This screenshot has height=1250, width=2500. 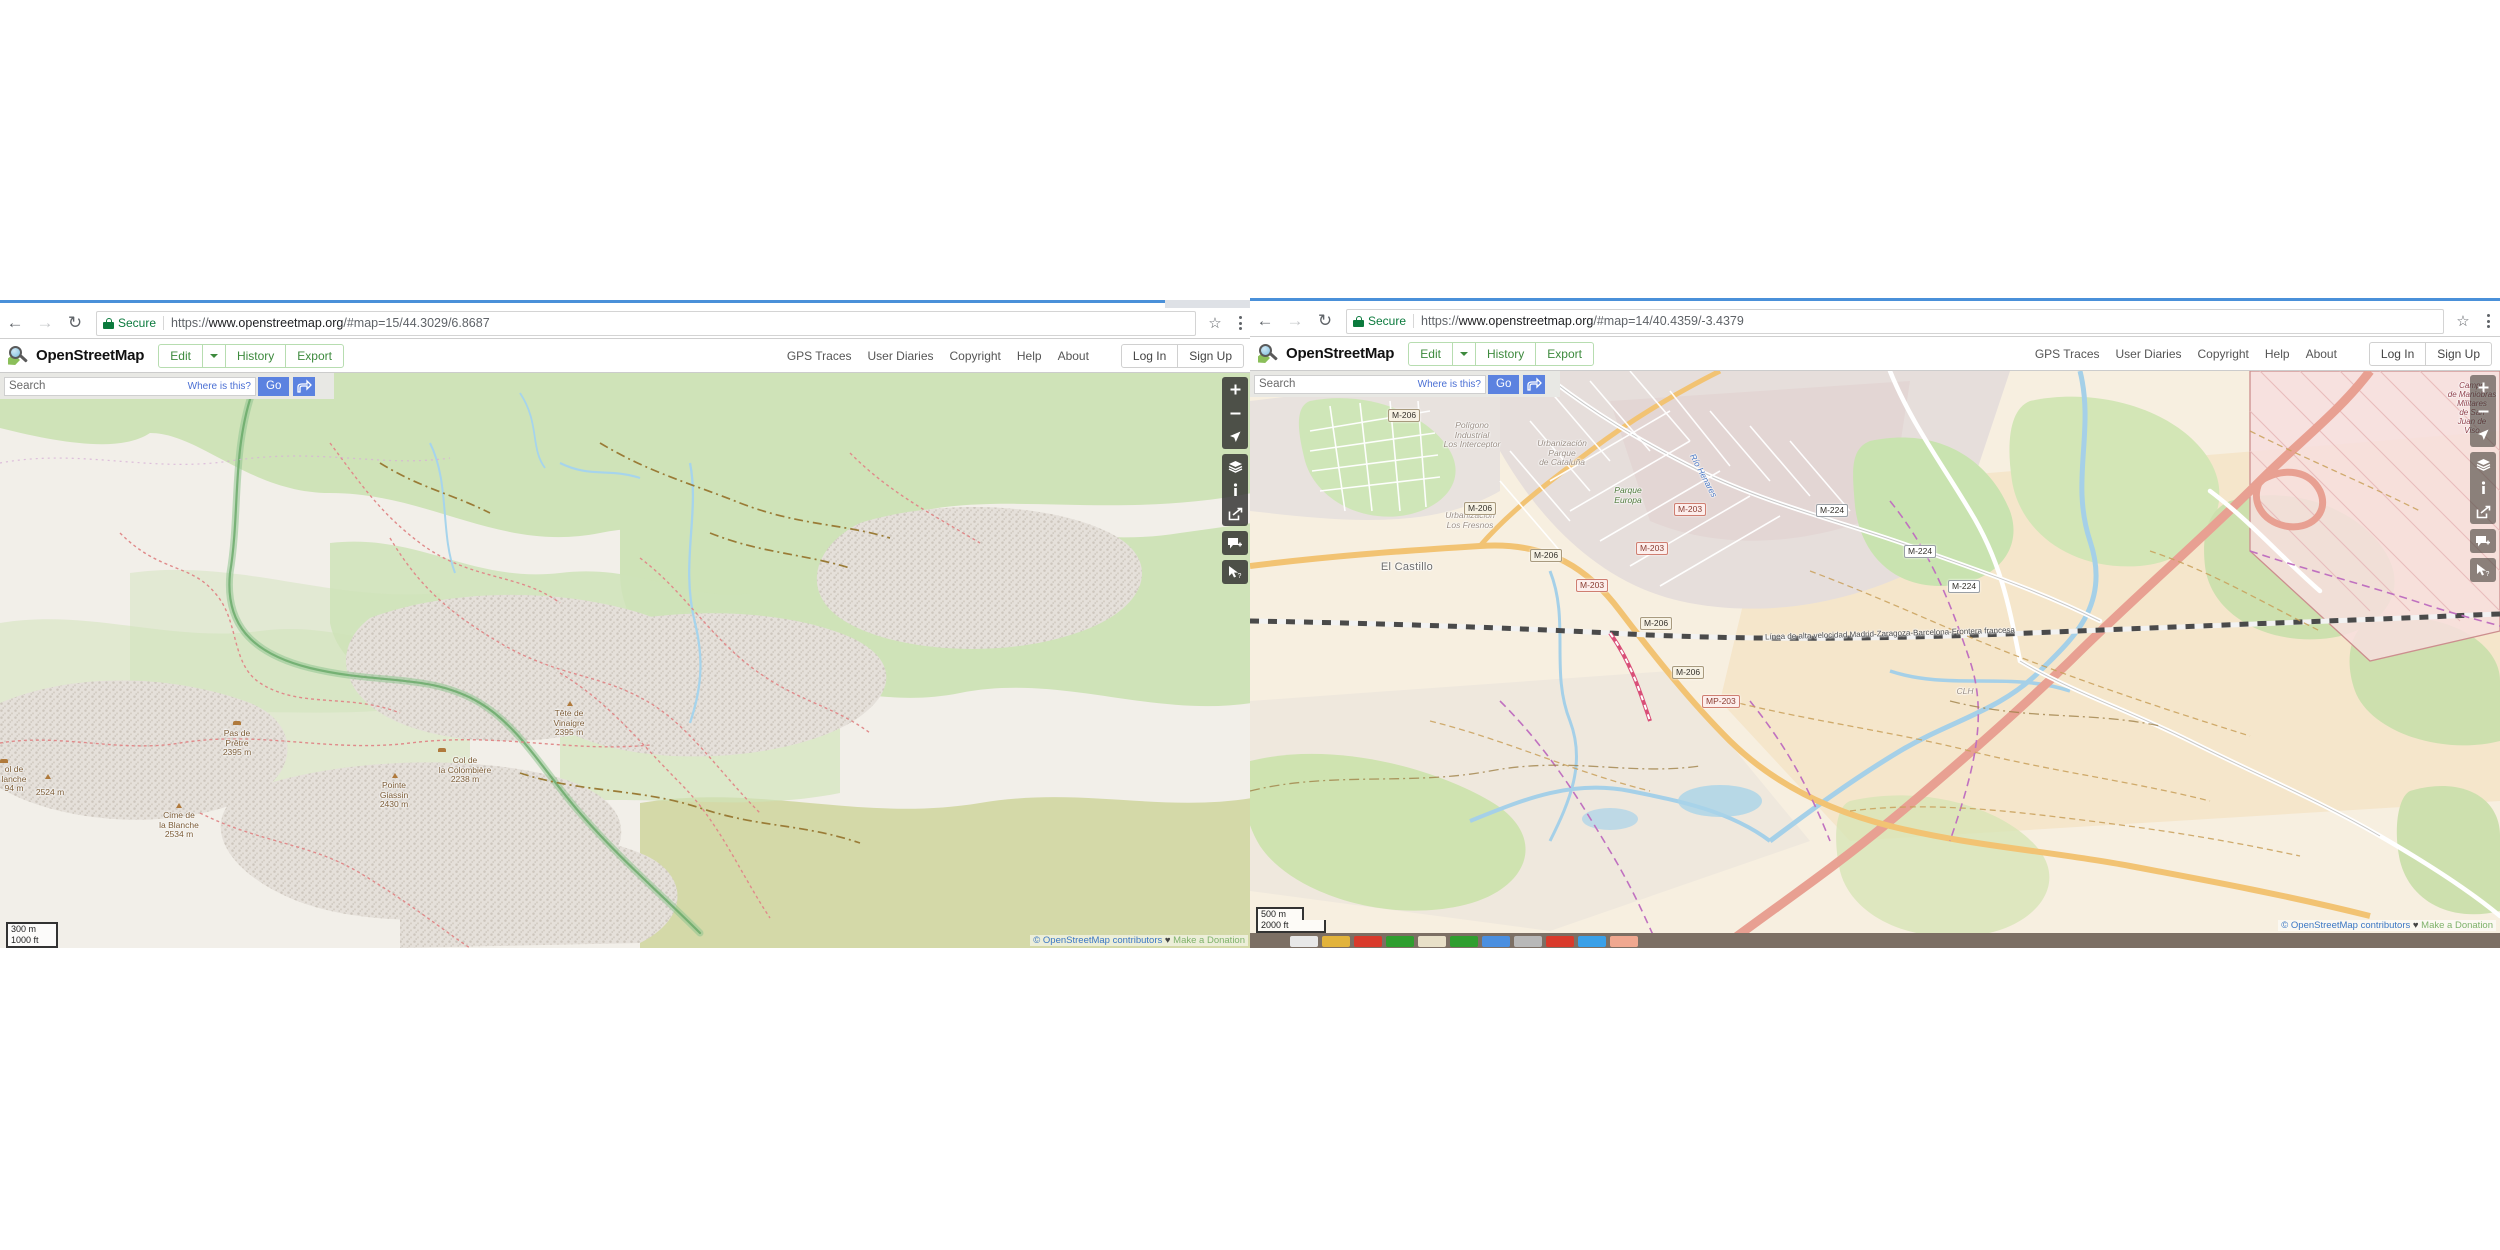 I want to click on auth-button-group-left: Log In Sign Up, so click(x=1182, y=355).